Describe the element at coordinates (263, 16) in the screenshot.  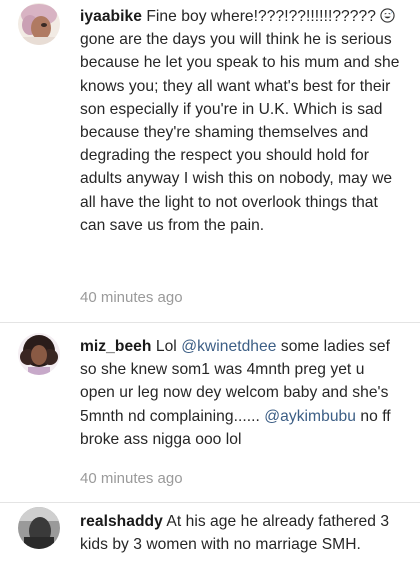
I see `comment-text: Fine boy where!???!??!!!!!!?????` at that location.